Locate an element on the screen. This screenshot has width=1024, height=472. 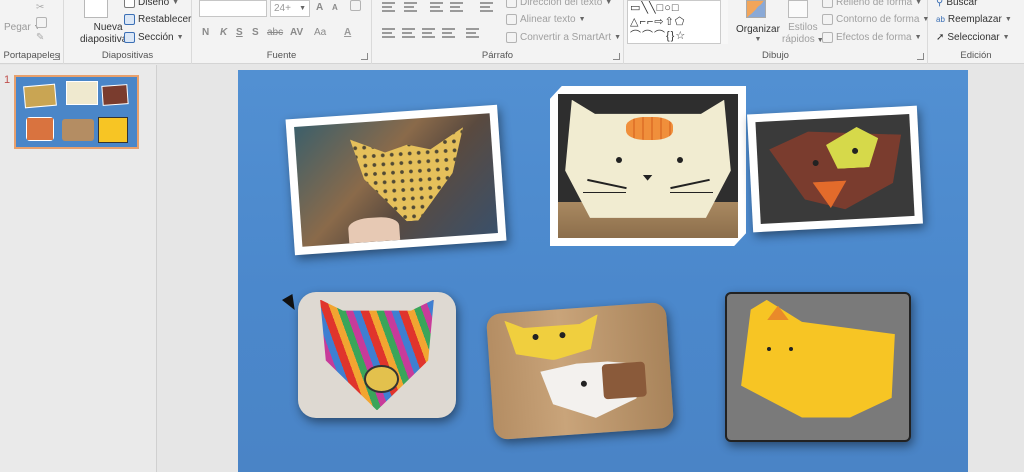
strikethrough-button: abc is located at coordinates (275, 32).